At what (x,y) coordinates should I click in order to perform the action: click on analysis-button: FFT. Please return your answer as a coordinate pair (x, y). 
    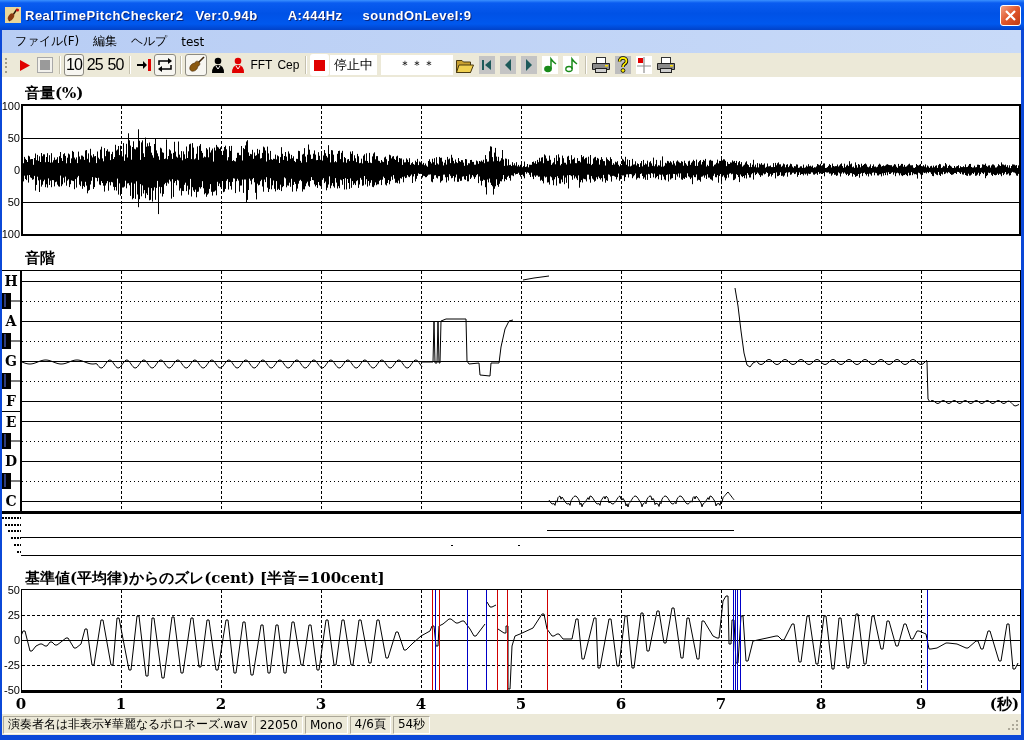
    Looking at the image, I should click on (261, 65).